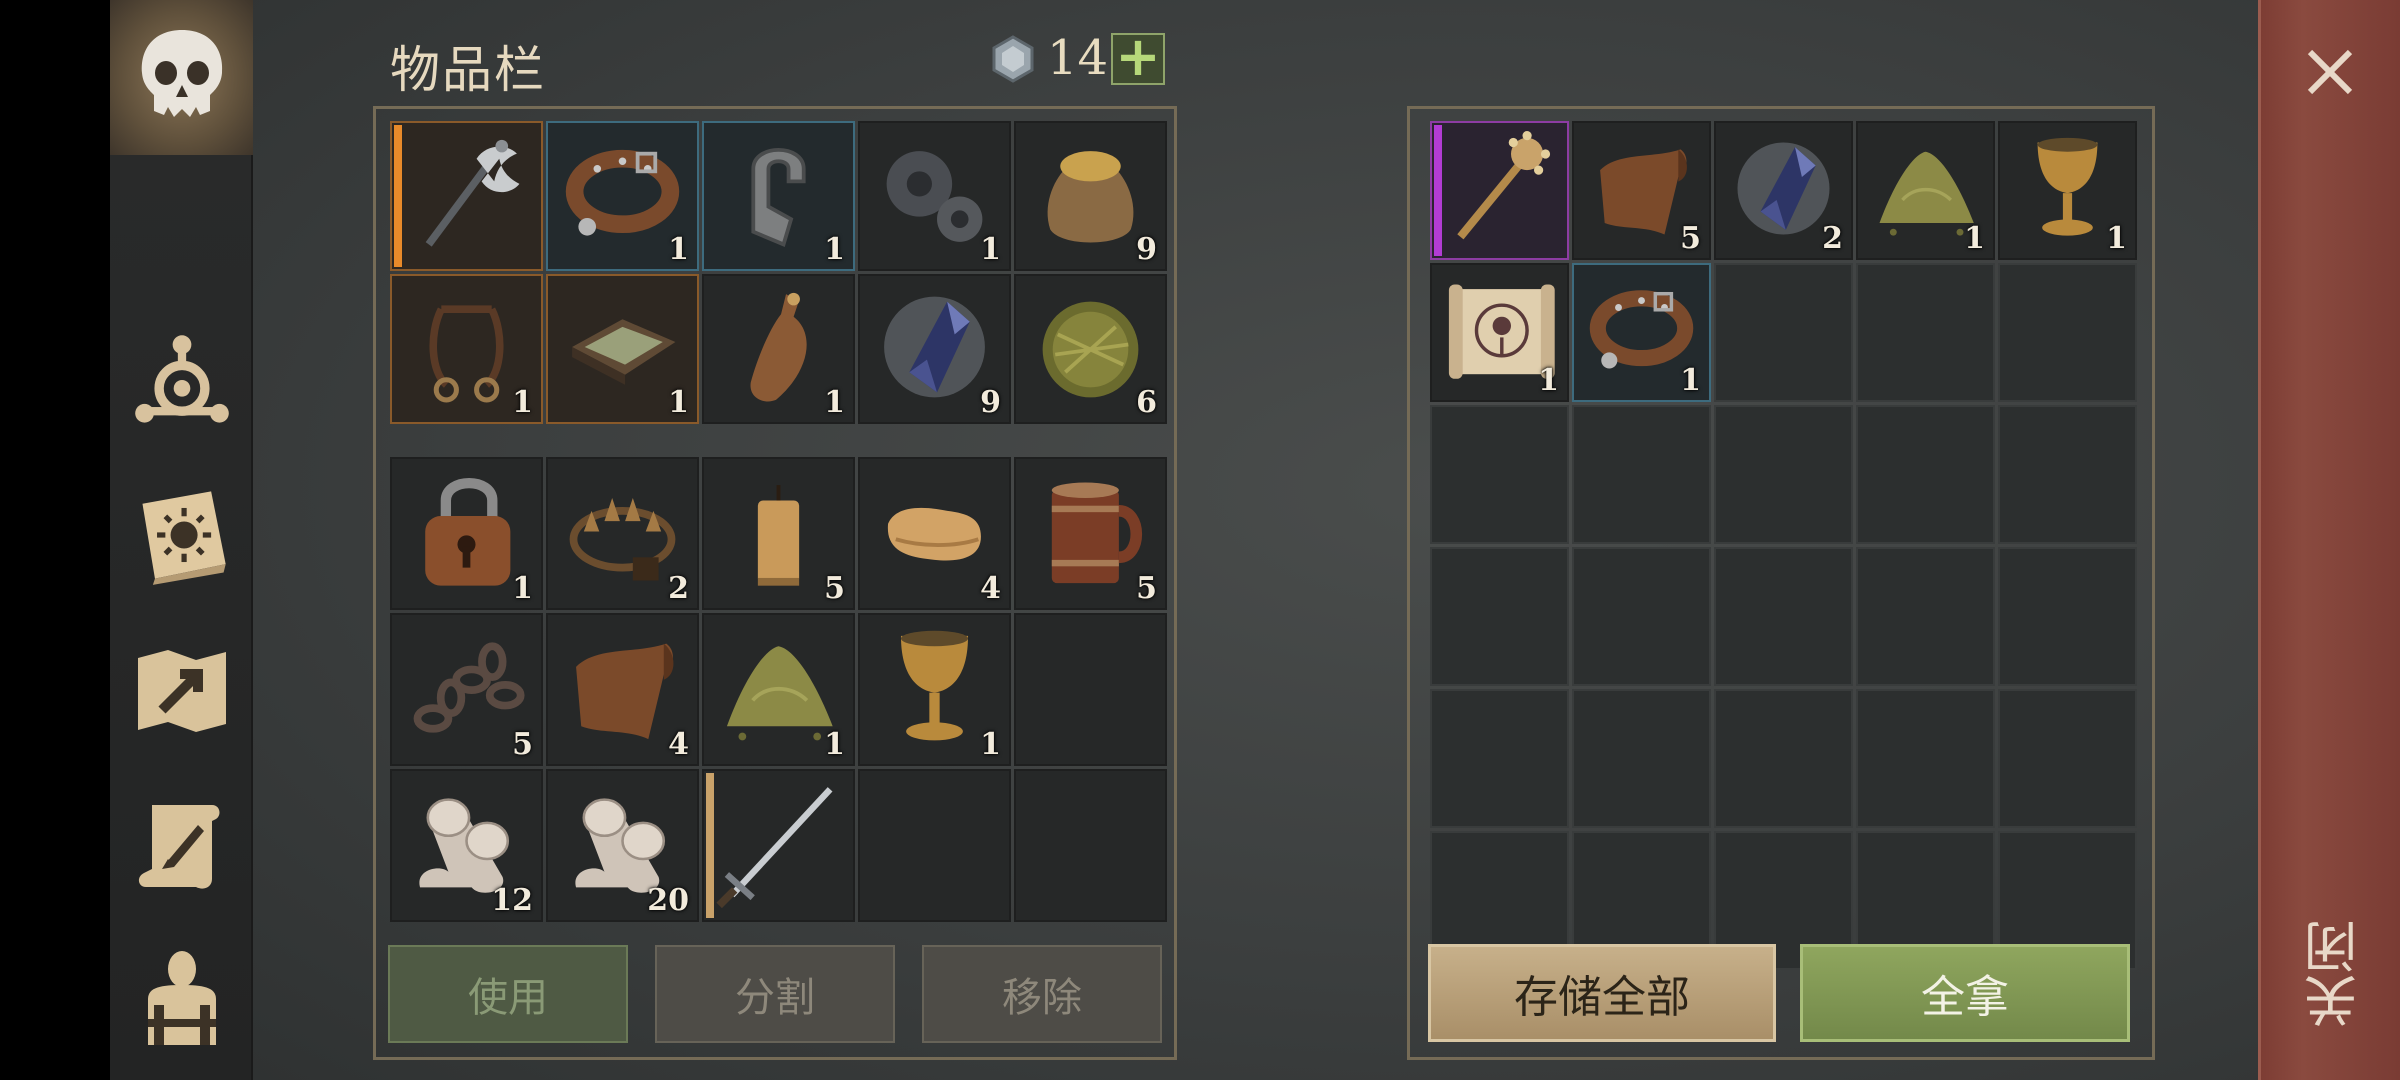 Image resolution: width=2400 pixels, height=1080 pixels. I want to click on battle-axe-icon, so click(472, 193).